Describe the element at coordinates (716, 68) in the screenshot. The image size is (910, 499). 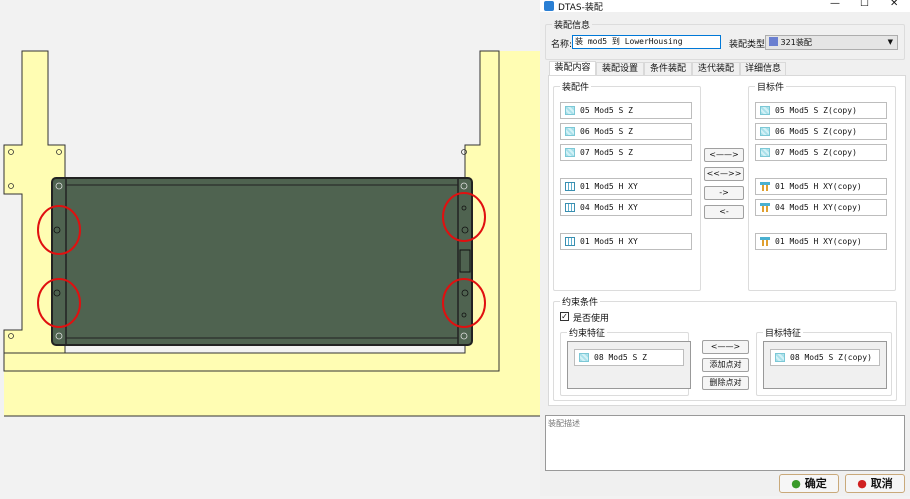
I see `tab-iterative-assembly: 迭代装配` at that location.